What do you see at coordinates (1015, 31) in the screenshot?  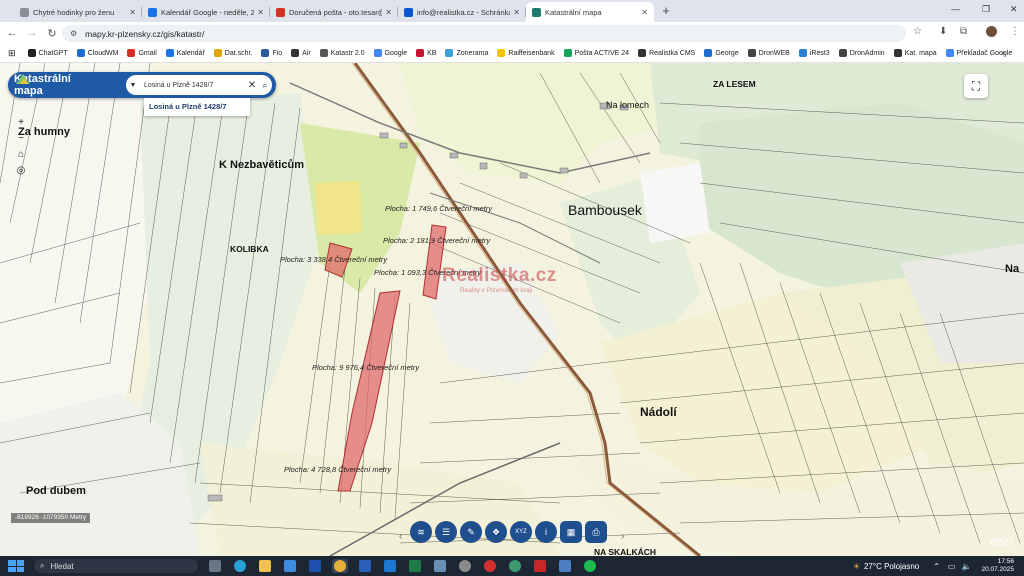 I see `menu-icon: ⋮` at bounding box center [1015, 31].